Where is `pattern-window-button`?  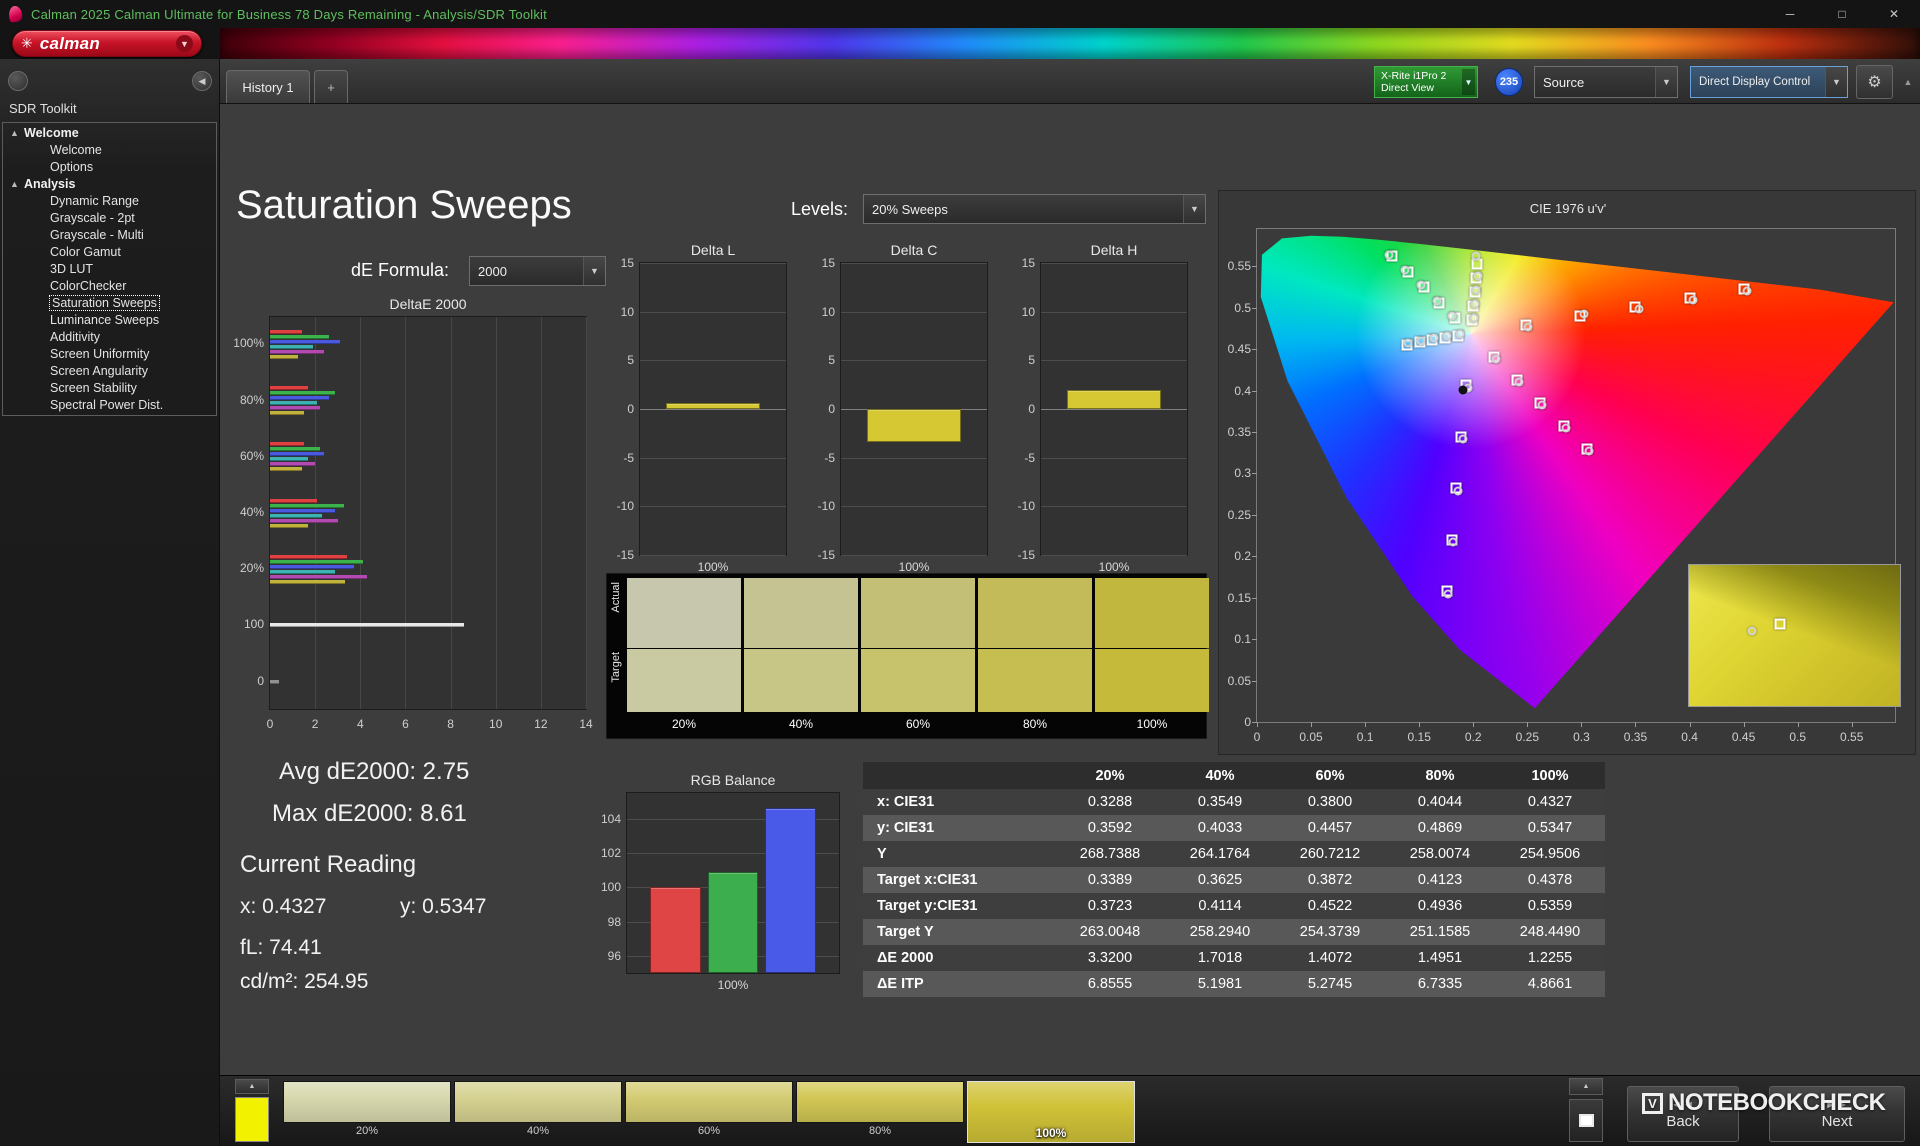
pattern-window-button is located at coordinates (1586, 1120).